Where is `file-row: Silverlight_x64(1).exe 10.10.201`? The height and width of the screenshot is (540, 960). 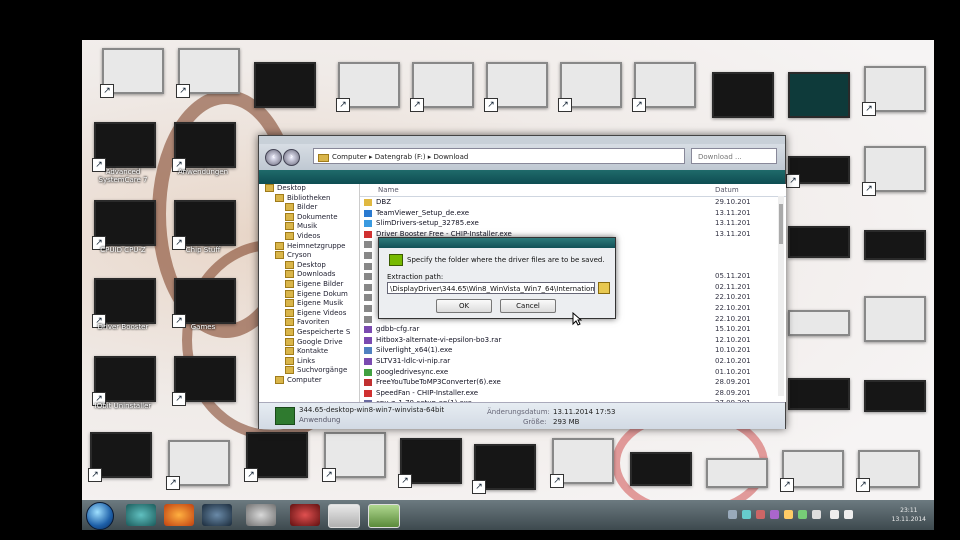
file-row: Silverlight_x64(1).exe 10.10.201 is located at coordinates (570, 350).